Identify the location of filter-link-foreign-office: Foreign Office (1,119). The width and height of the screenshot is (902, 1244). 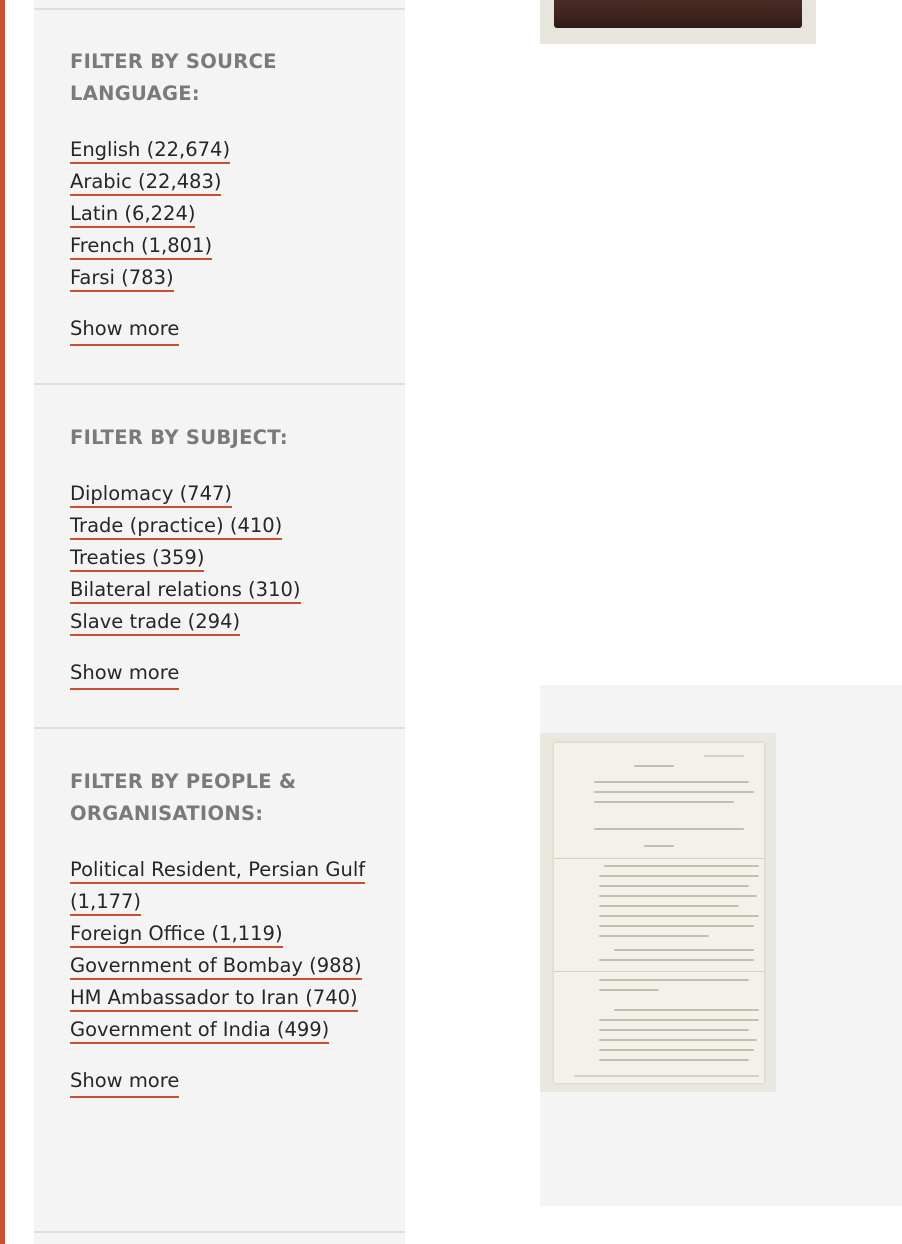
(176, 935).